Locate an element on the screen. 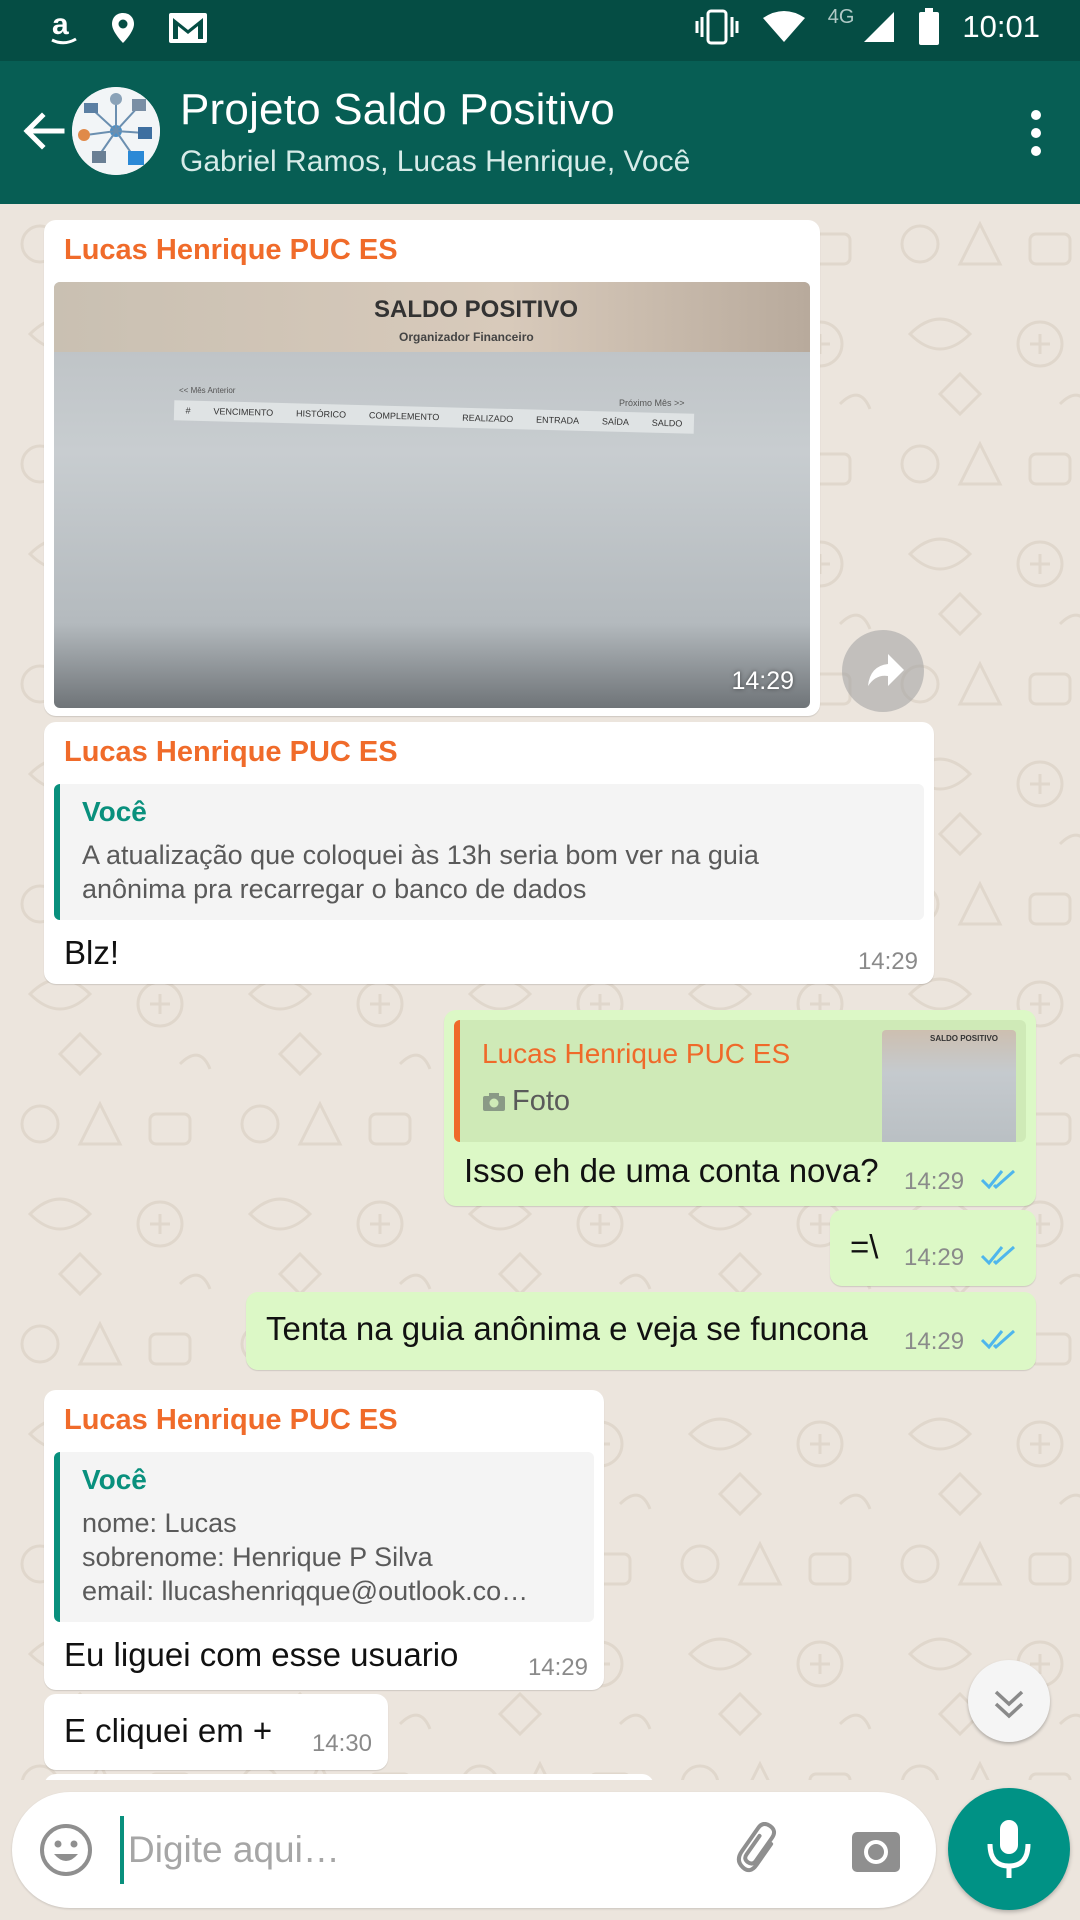 The image size is (1080, 1920). photo-col: SAÍDA is located at coordinates (615, 422).